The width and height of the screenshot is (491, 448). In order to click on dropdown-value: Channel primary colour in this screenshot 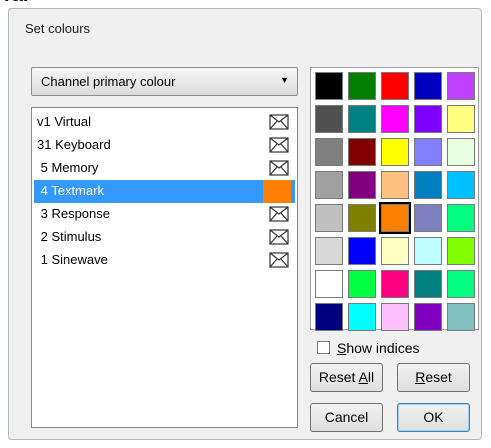, I will do `click(108, 81)`.